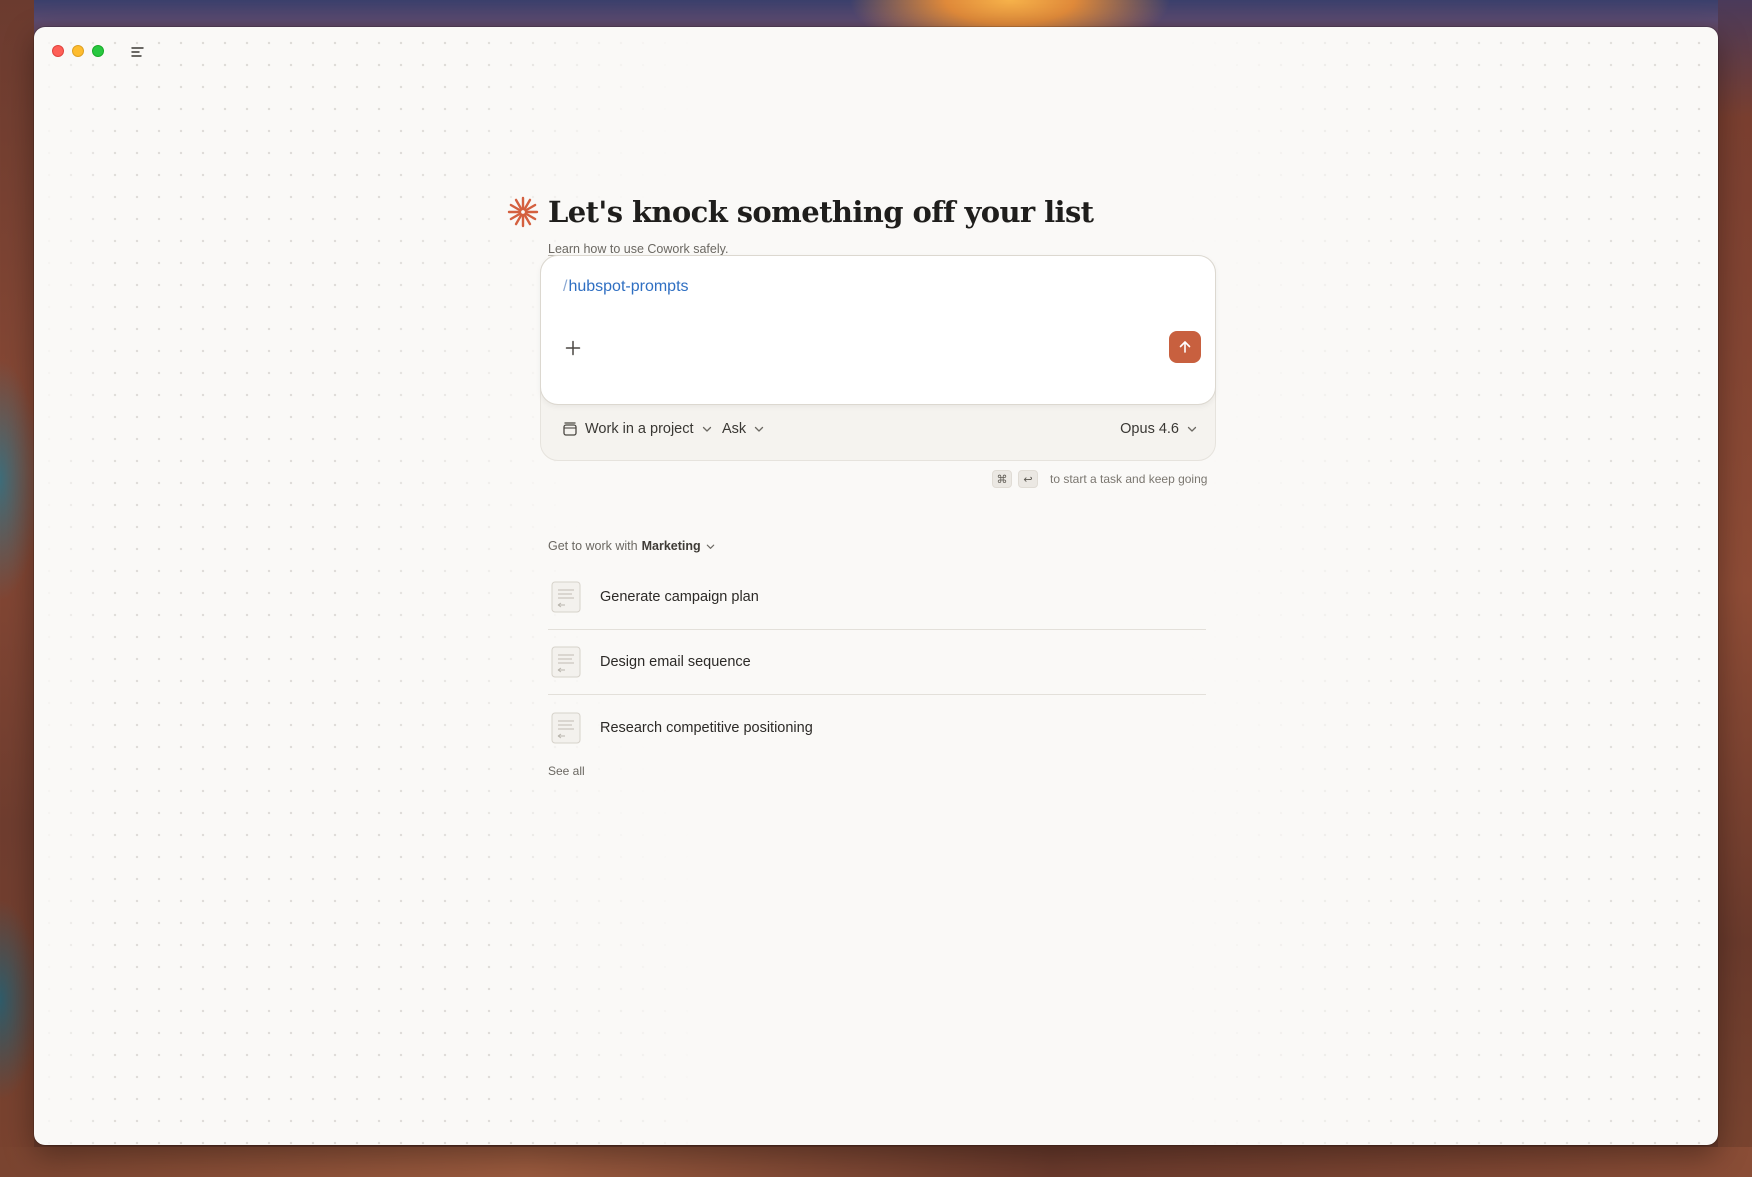  I want to click on project-selector-label: Work in a project, so click(639, 429).